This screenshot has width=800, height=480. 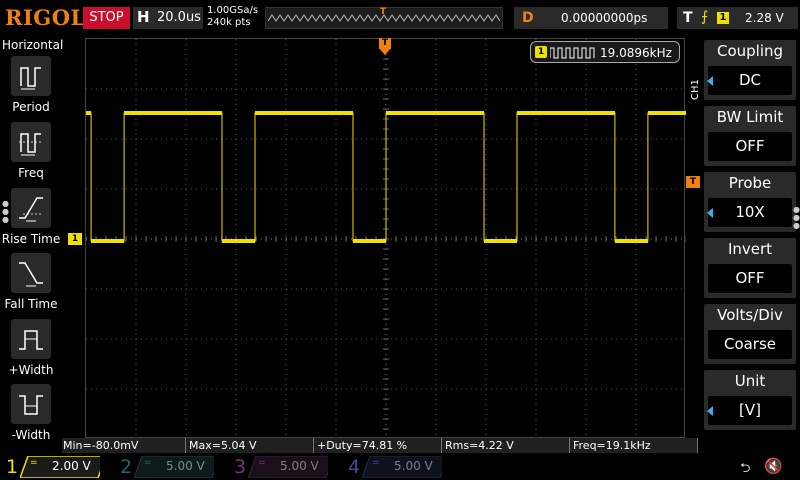 I want to click on trigger-level-marker: T, so click(x=693, y=182).